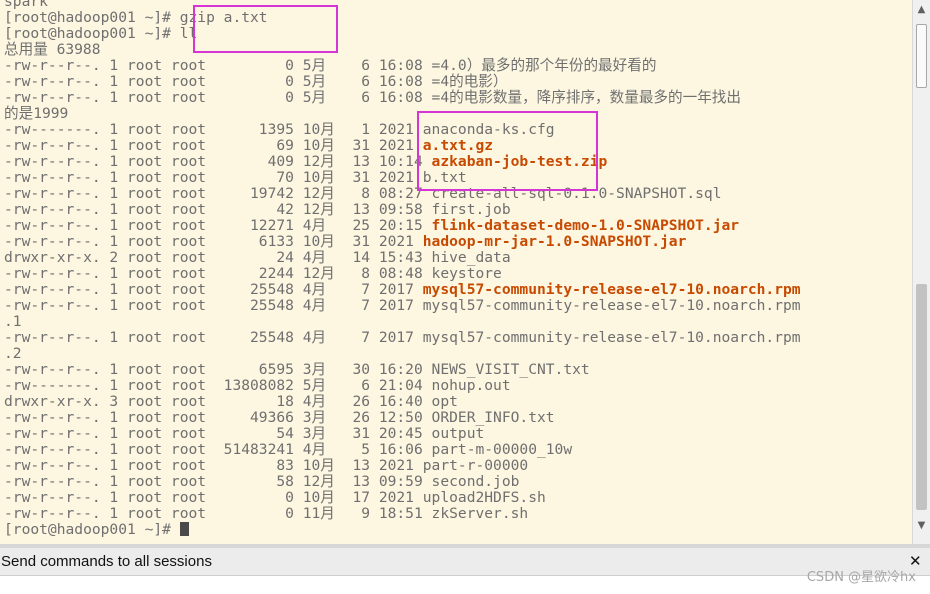  I want to click on file-name: flink-dataset-demo-1.0-SNAPSHOT.jar, so click(585, 225).